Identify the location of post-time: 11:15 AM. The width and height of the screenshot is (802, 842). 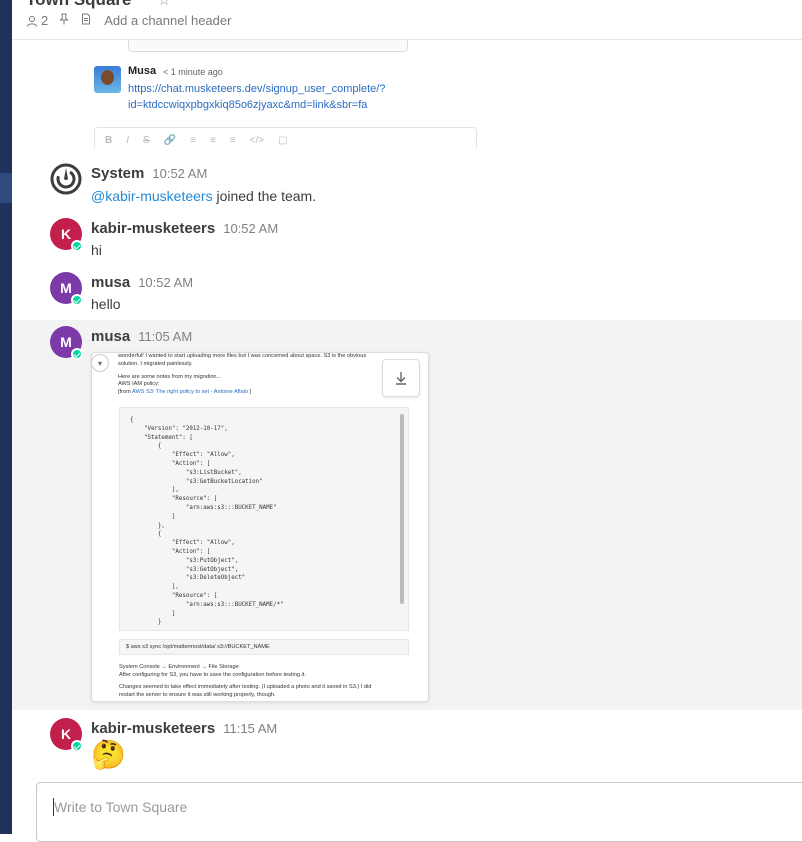
(250, 728).